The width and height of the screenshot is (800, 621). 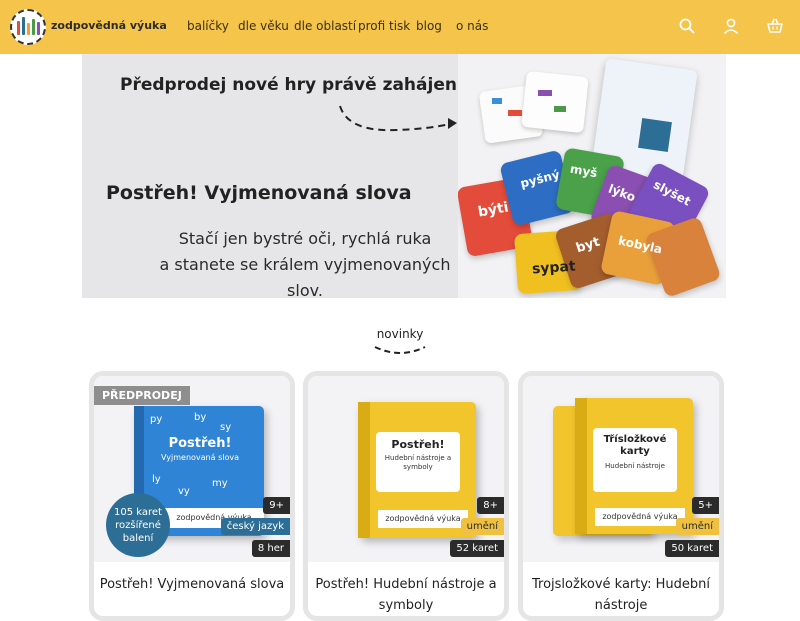 What do you see at coordinates (418, 462) in the screenshot?
I see `box-sub-2: Hudební nástroje a symboly` at bounding box center [418, 462].